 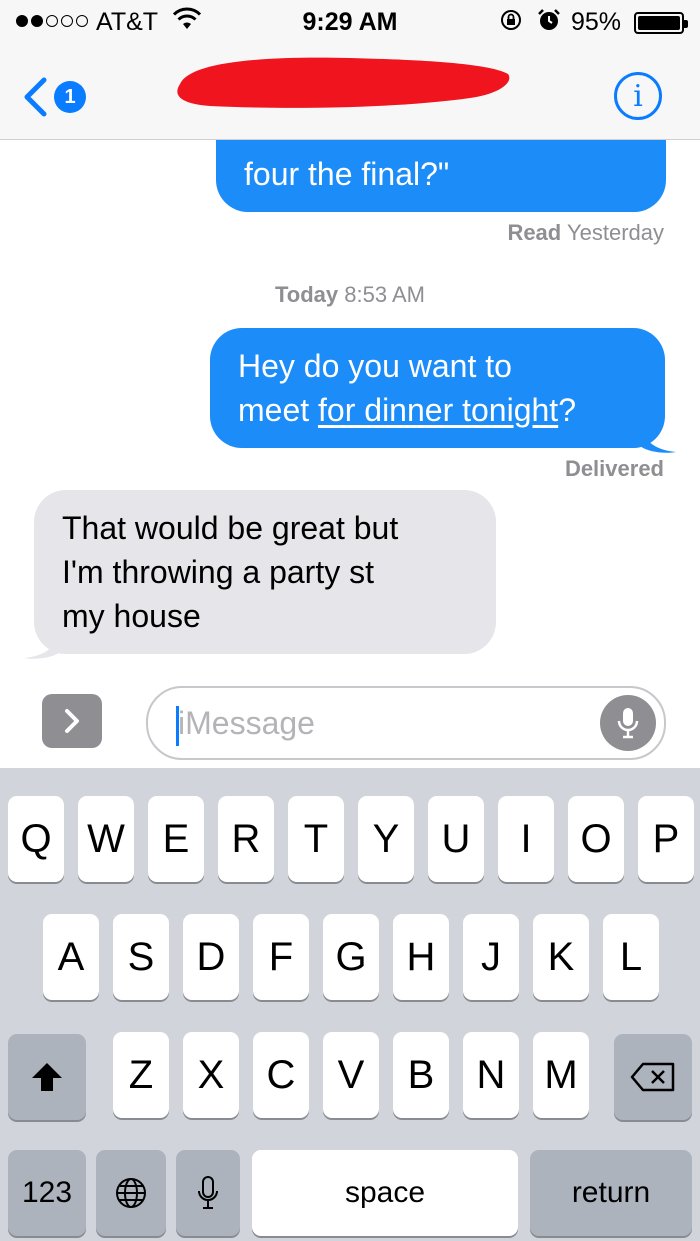 I want to click on key-d: D, so click(x=211, y=957).